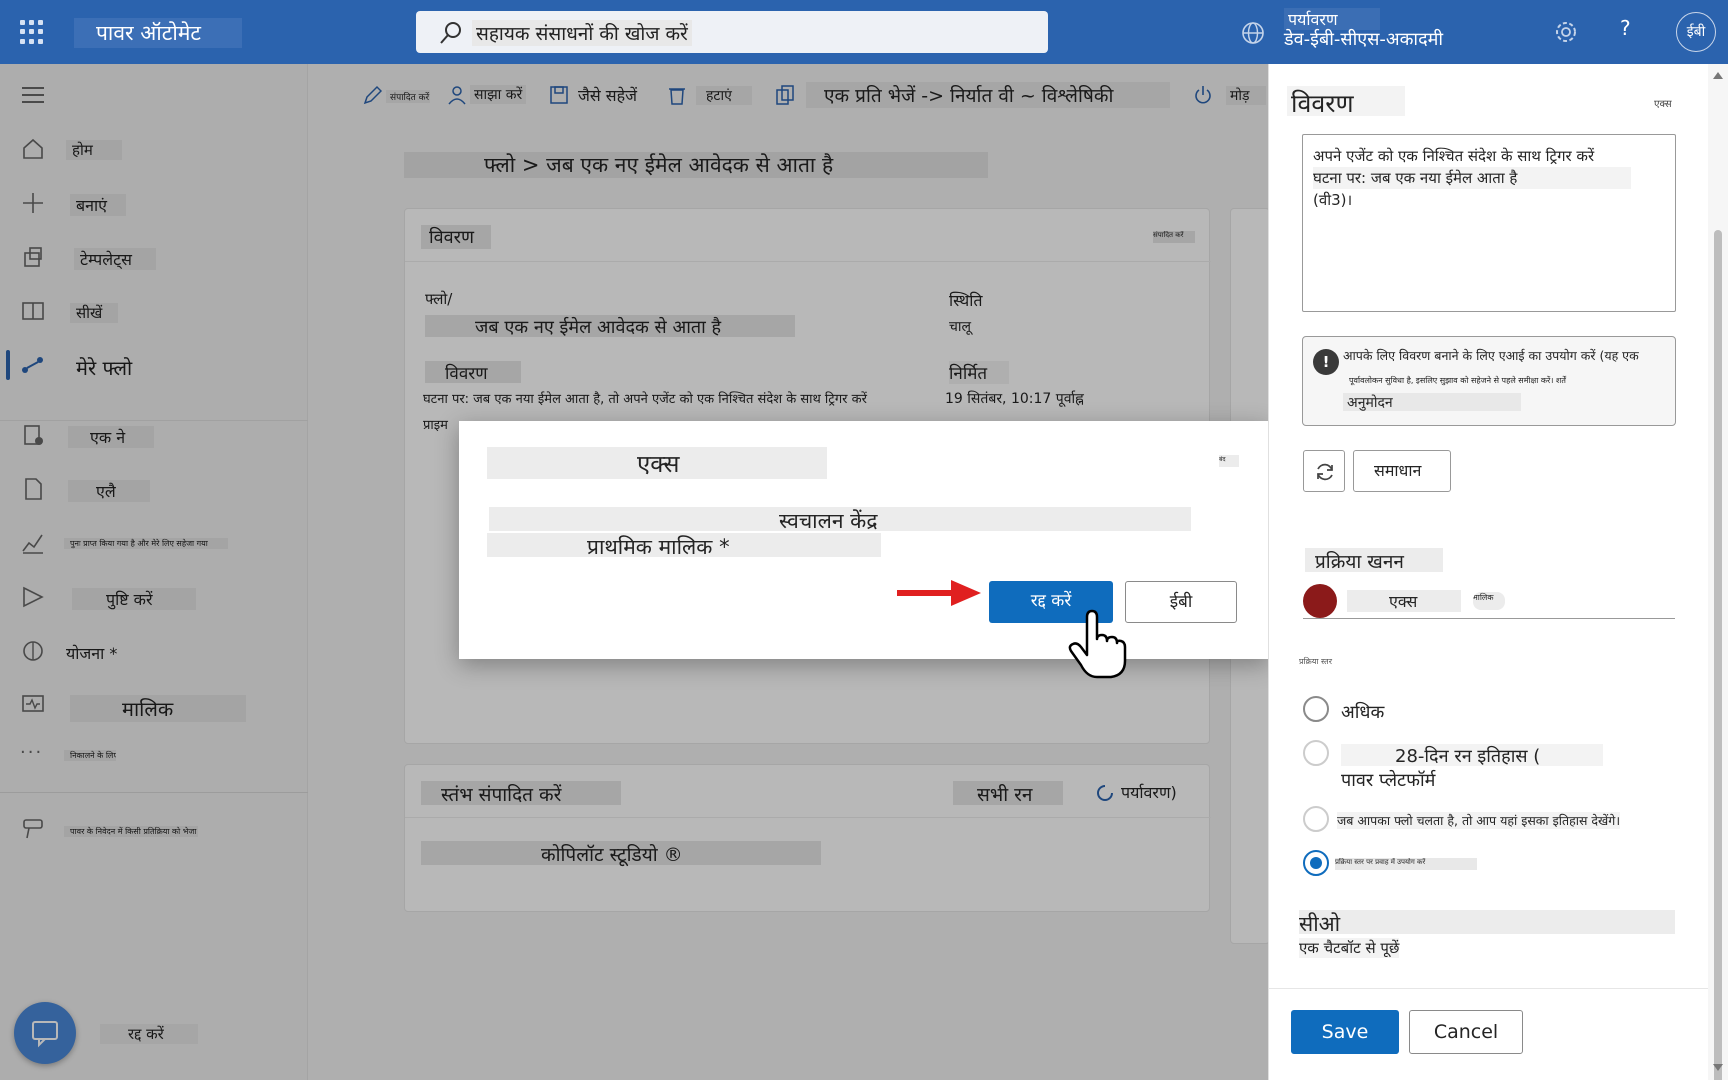 This screenshot has height=1080, width=1728. I want to click on process-title: प्रक्रिया खनन, so click(1374, 560).